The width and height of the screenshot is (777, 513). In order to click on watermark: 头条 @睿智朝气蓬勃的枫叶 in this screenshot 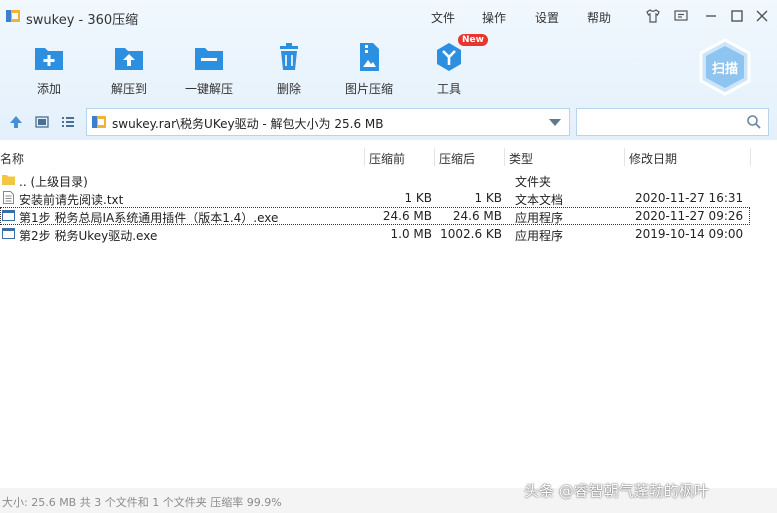, I will do `click(616, 491)`.